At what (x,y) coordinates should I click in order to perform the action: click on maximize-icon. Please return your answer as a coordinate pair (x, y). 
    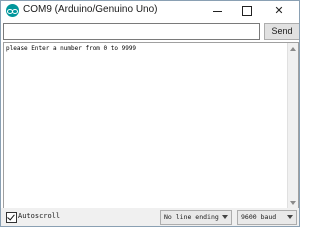
    Looking at the image, I should click on (247, 11).